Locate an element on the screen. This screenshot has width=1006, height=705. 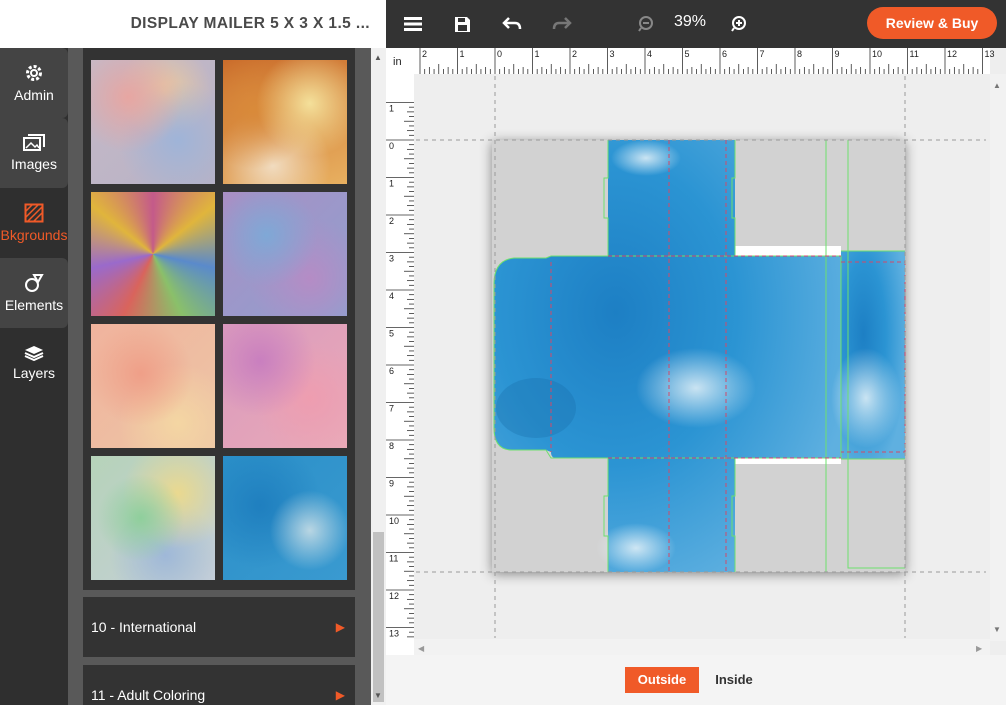
gear-icon is located at coordinates (34, 73).